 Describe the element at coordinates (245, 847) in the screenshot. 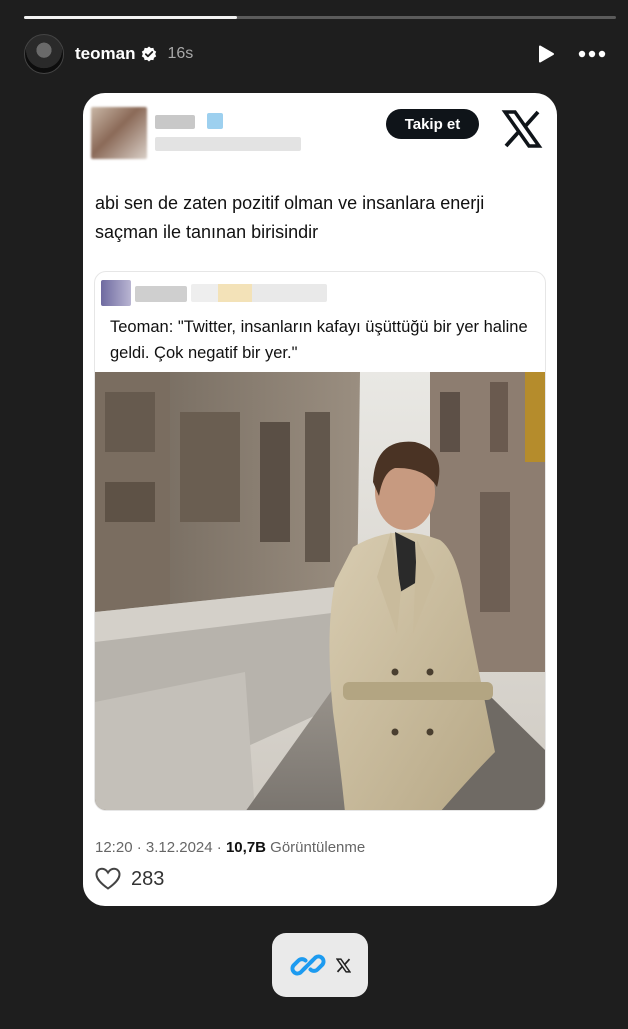

I see `views-count: 10,7B` at that location.